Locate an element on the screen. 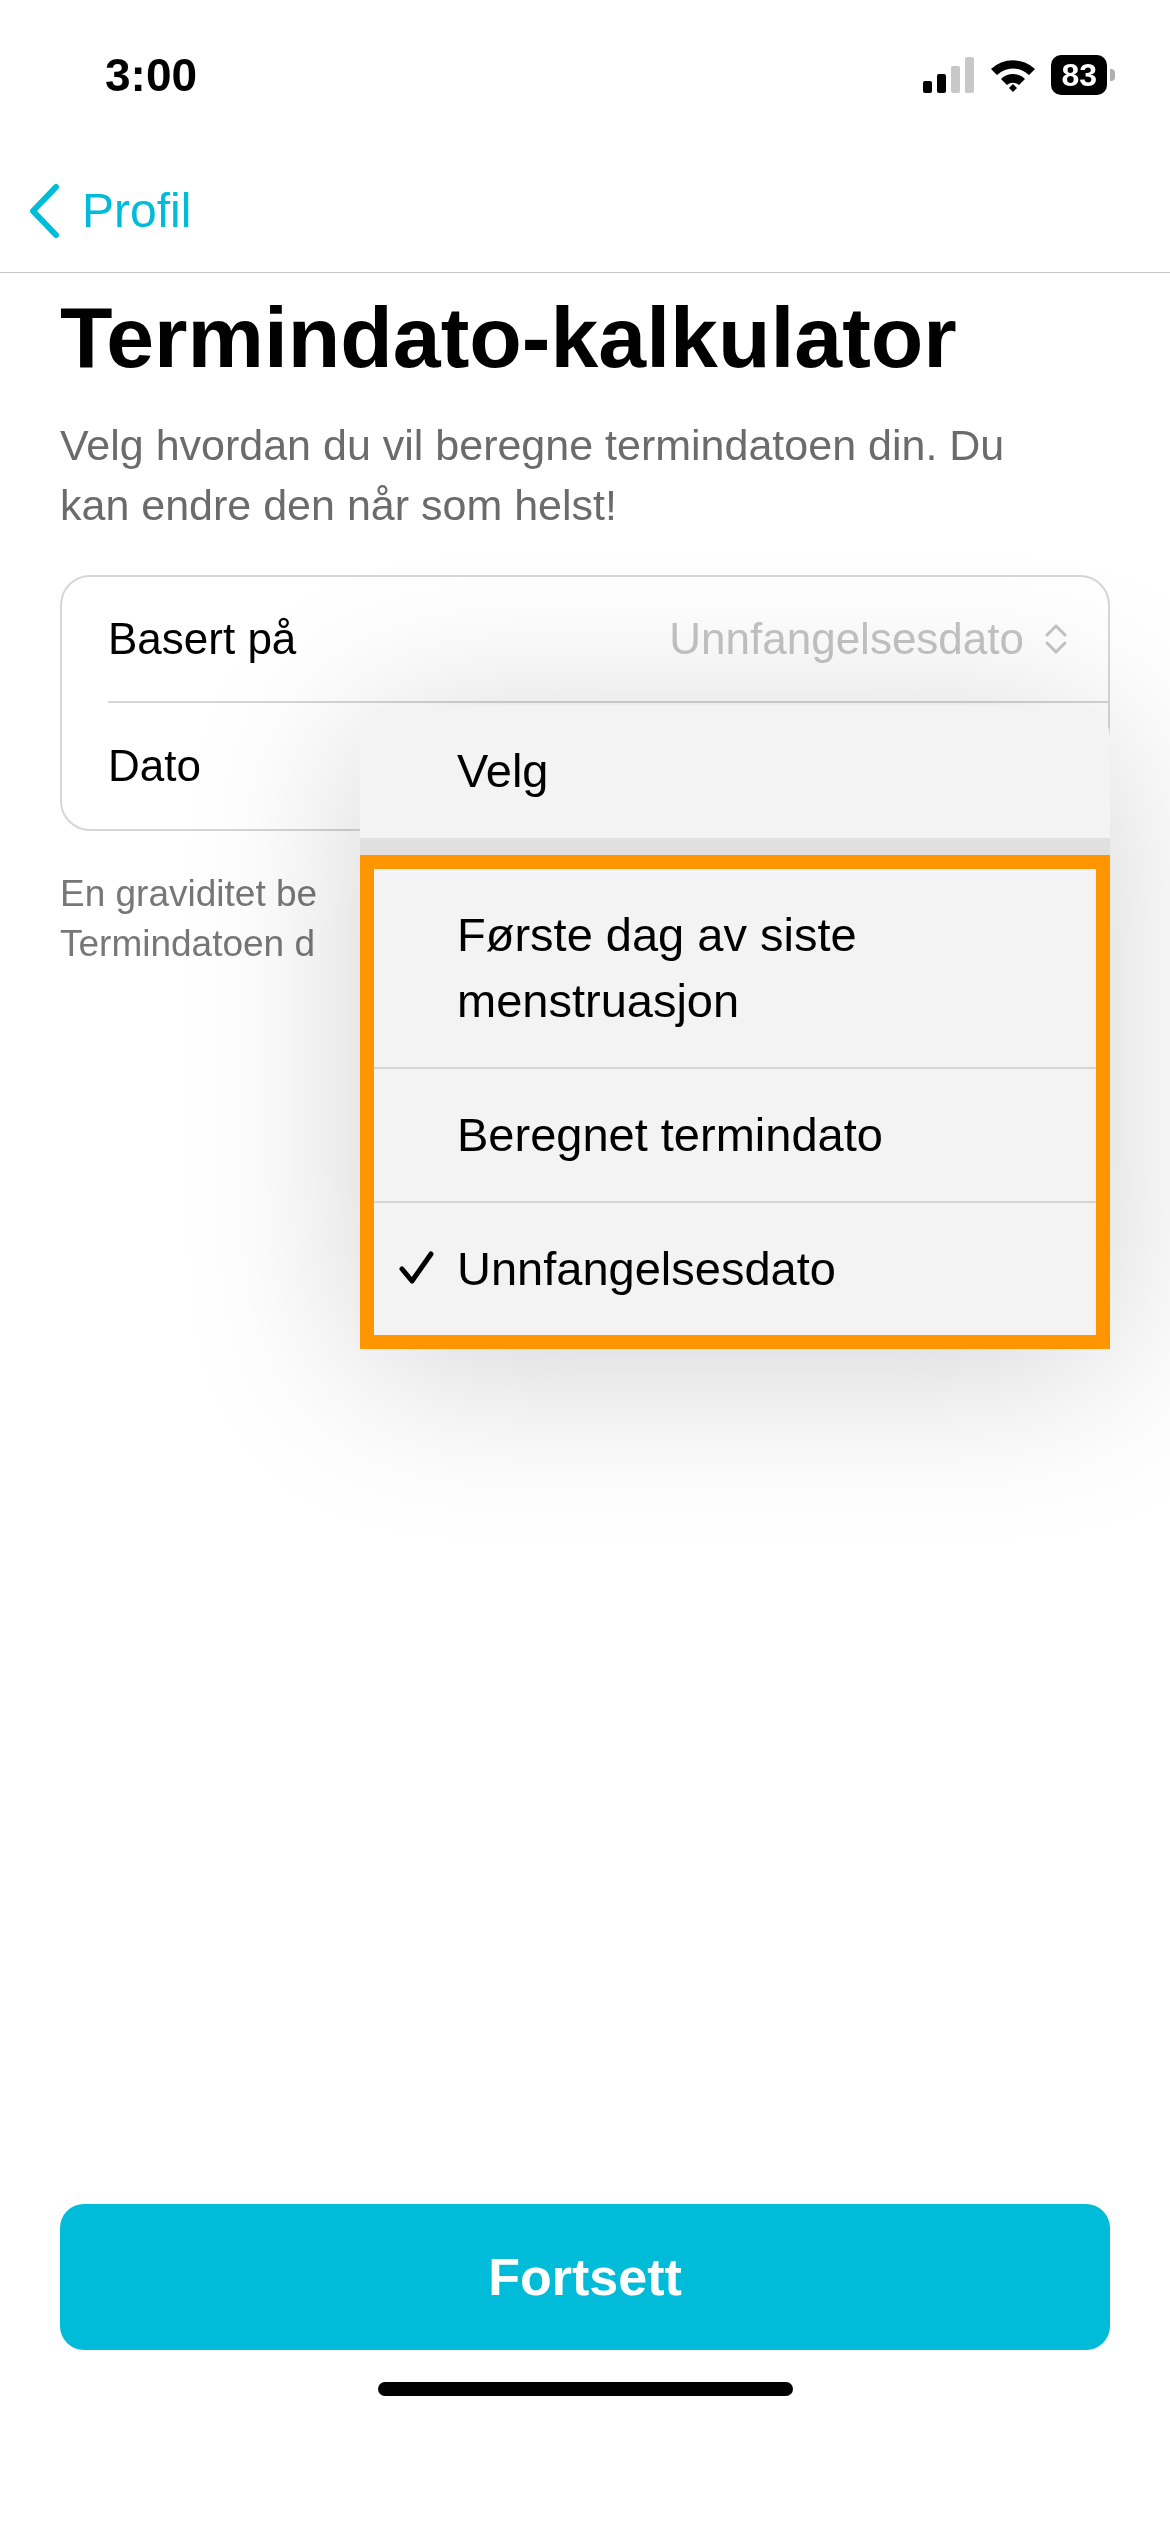 The height and width of the screenshot is (2532, 1170). back-chevron-icon is located at coordinates (44, 211).